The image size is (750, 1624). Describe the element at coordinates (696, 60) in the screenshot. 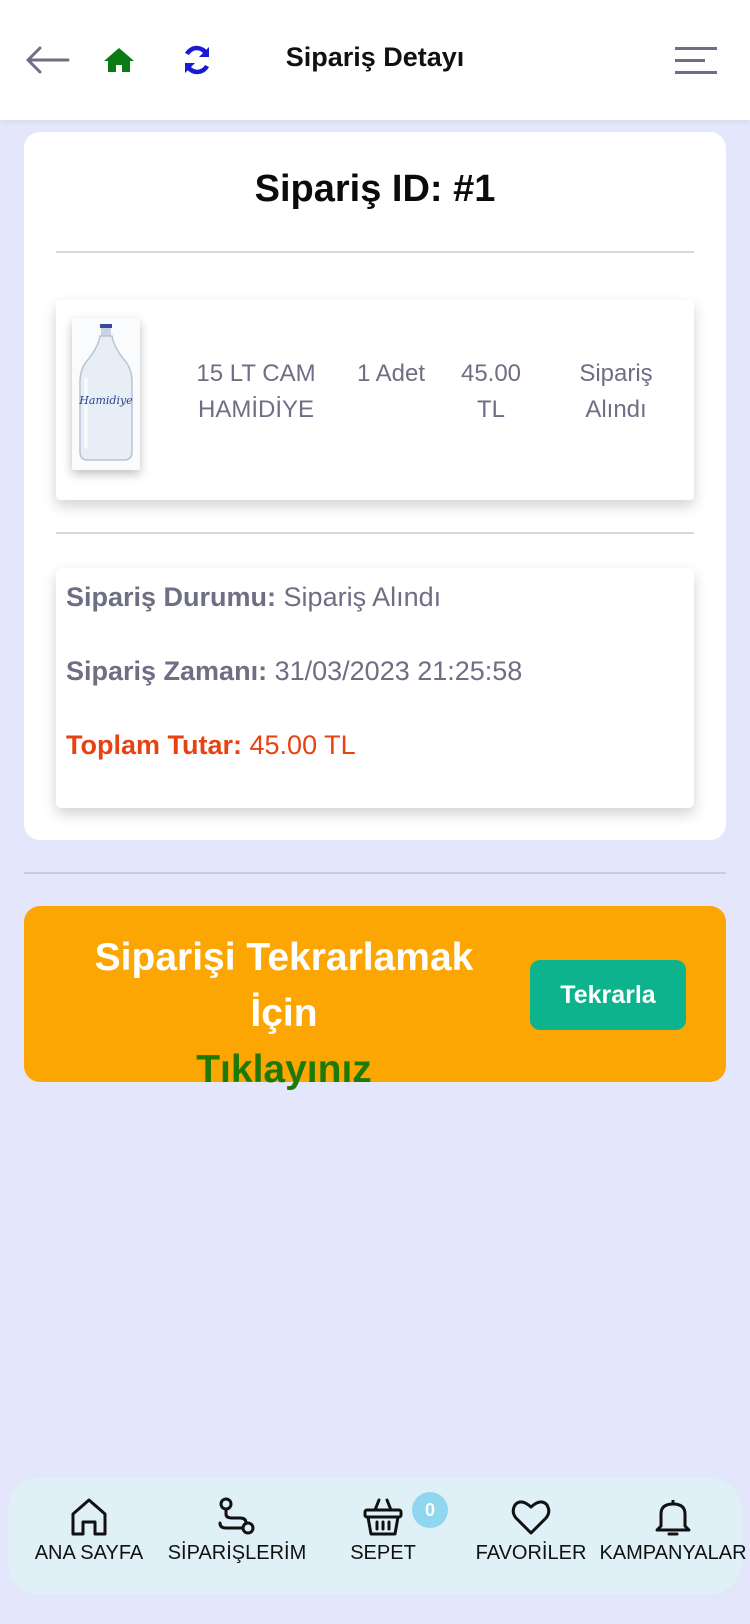

I see `menu-icon` at that location.